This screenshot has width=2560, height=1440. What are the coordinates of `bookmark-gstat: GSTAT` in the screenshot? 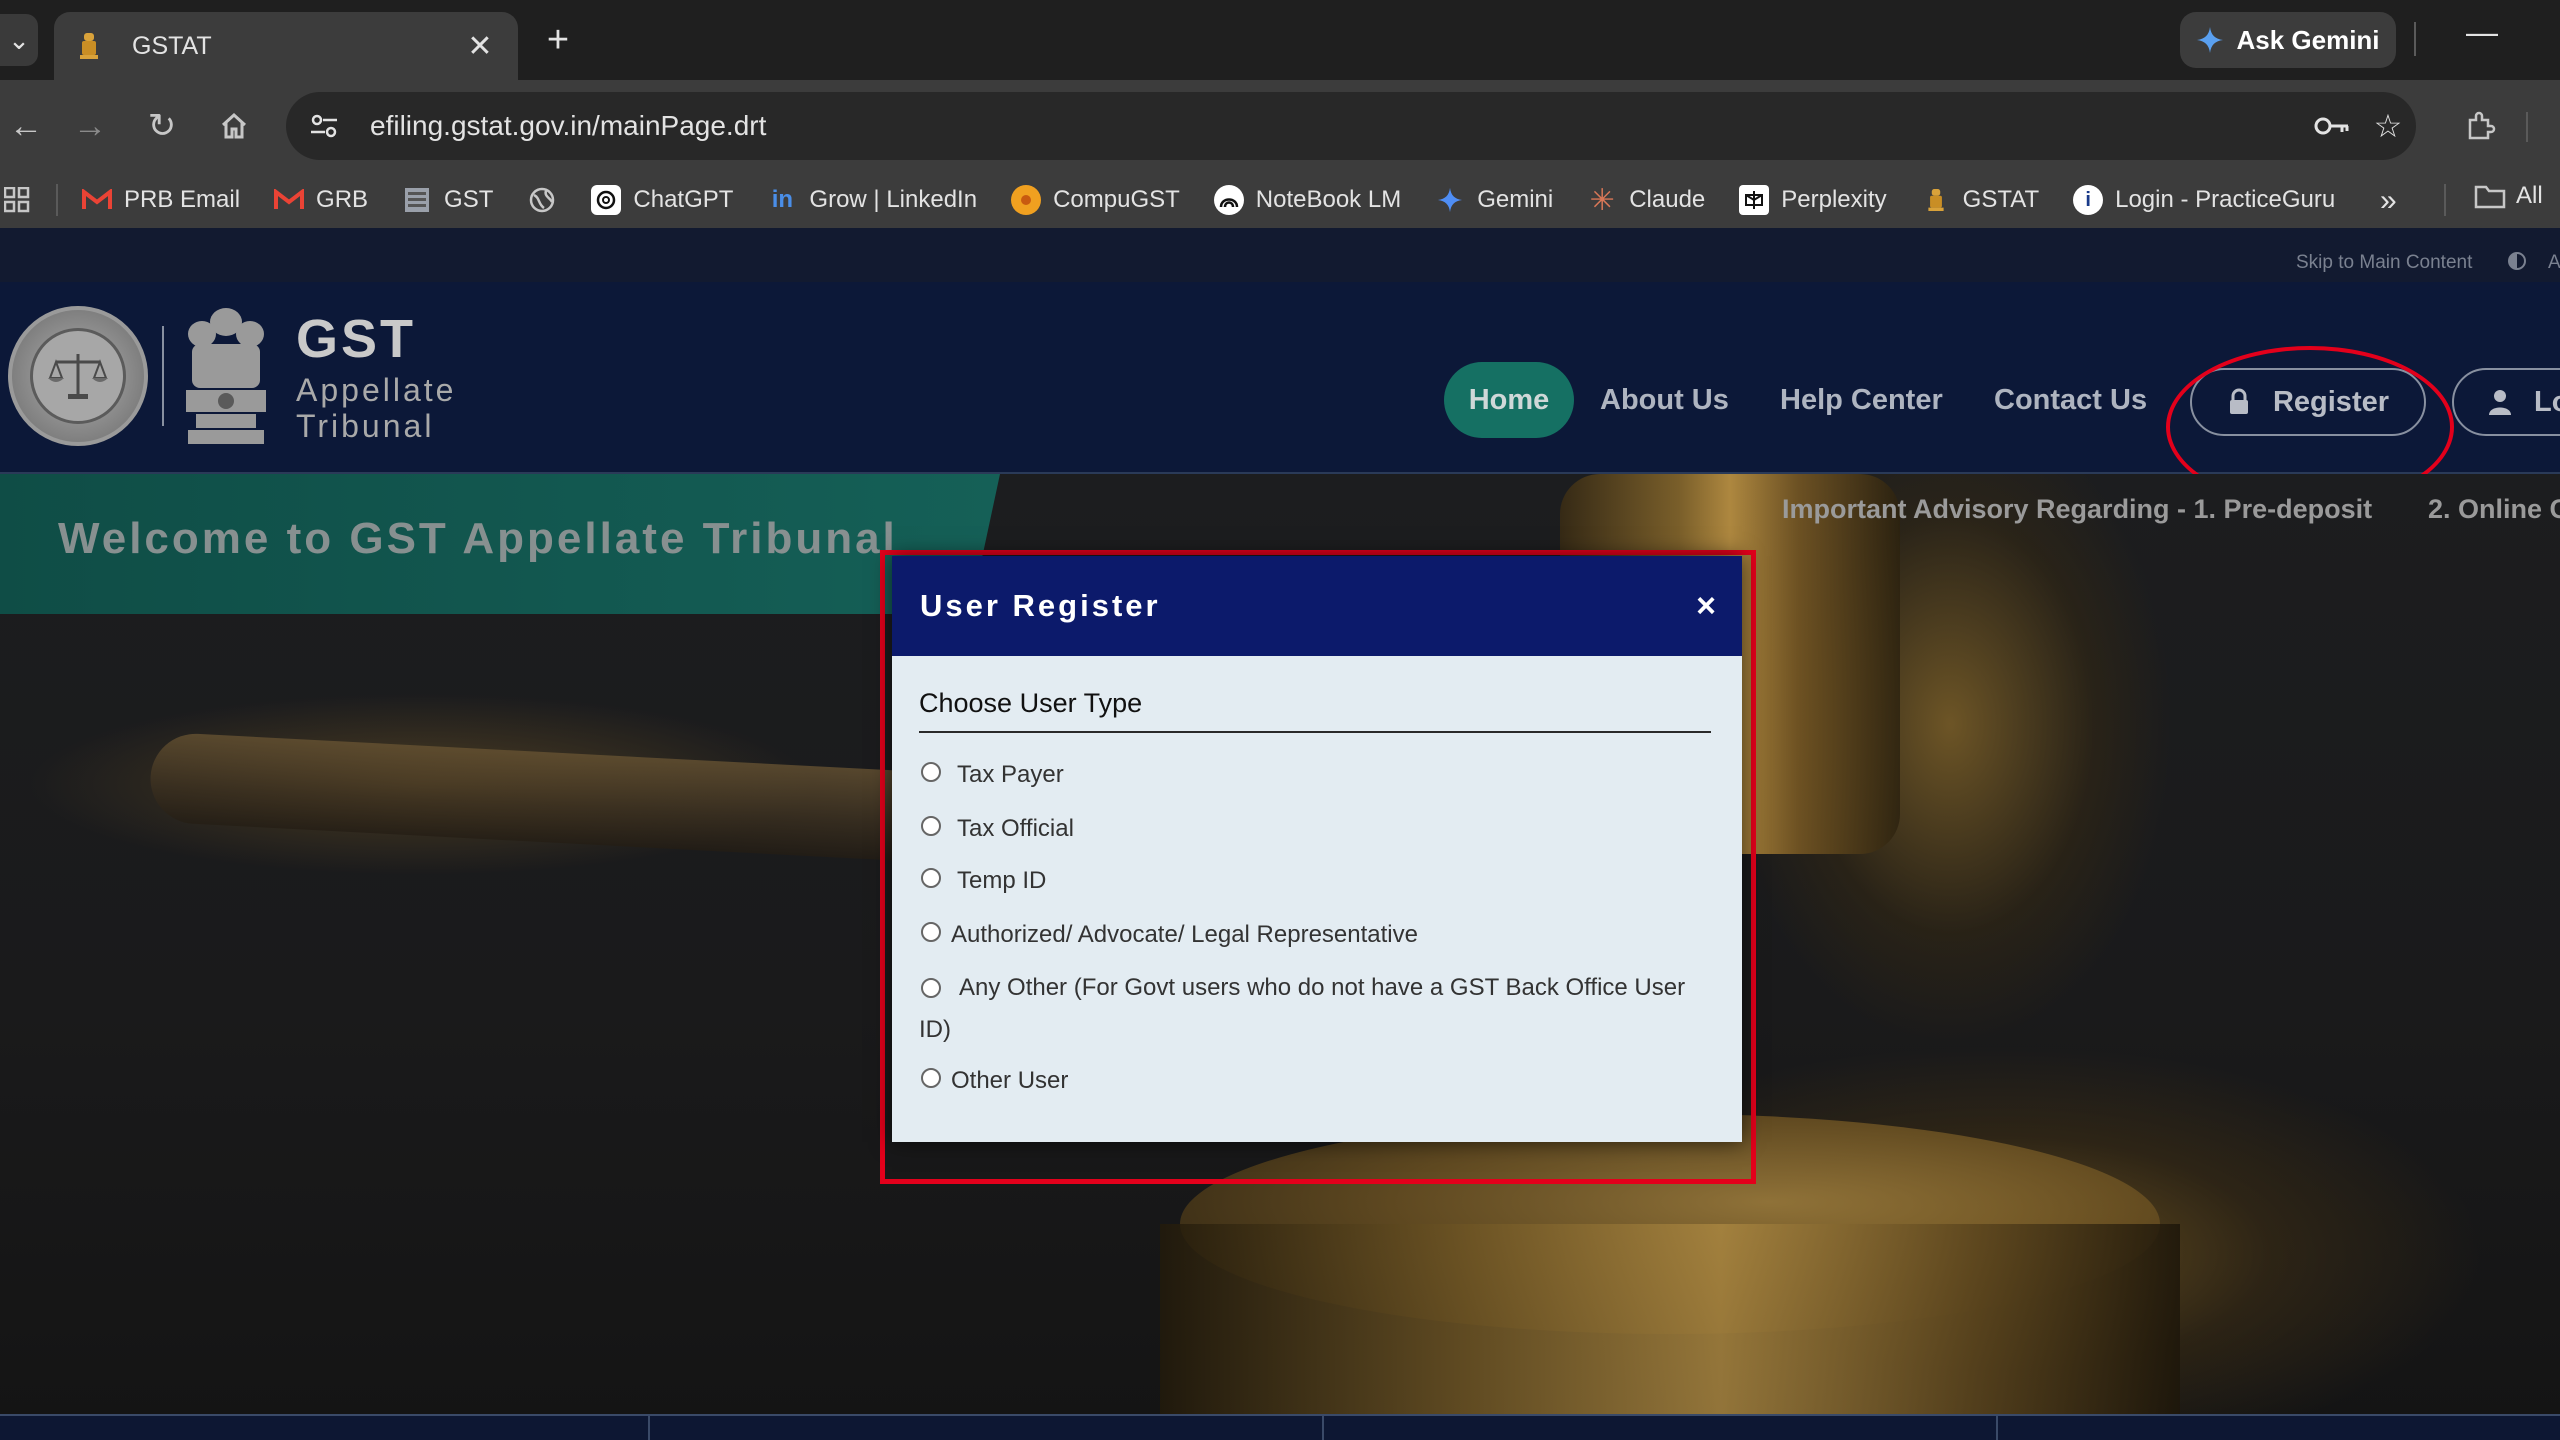 It's located at (1980, 200).